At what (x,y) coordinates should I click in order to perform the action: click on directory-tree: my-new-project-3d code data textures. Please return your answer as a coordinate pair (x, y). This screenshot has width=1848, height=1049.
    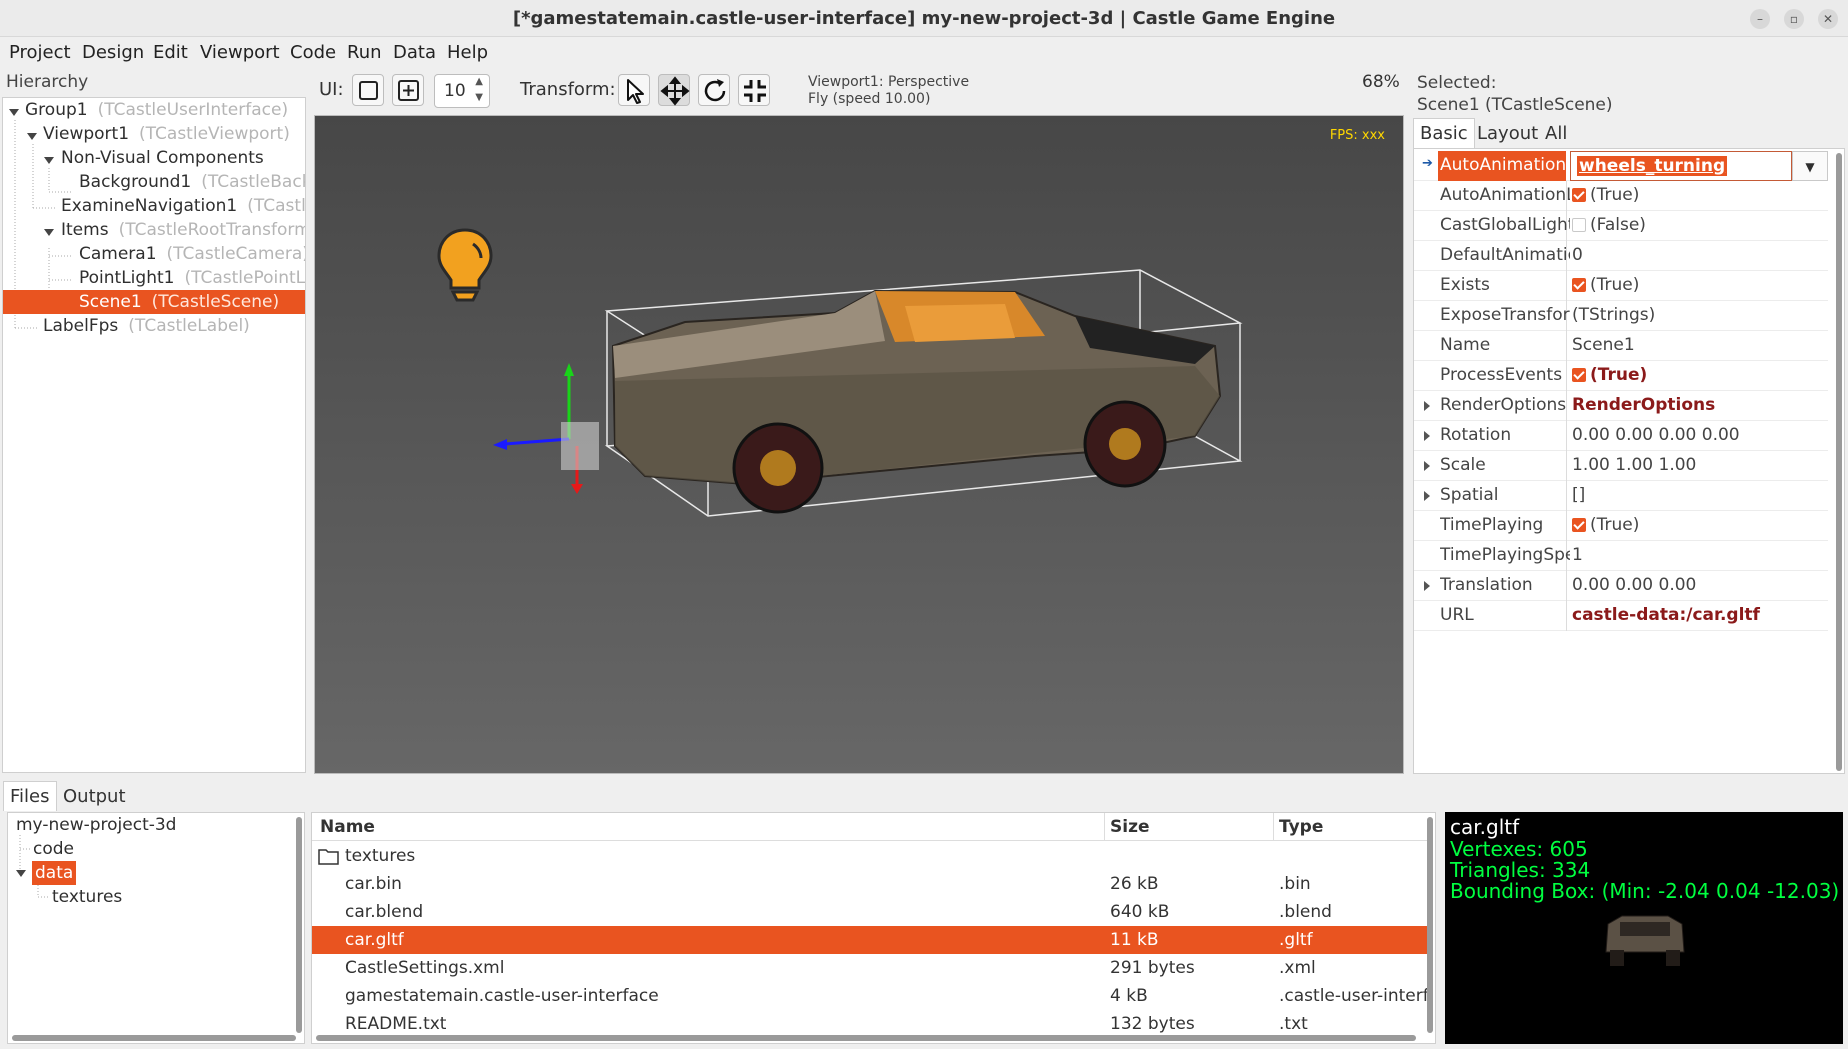
    Looking at the image, I should click on (156, 928).